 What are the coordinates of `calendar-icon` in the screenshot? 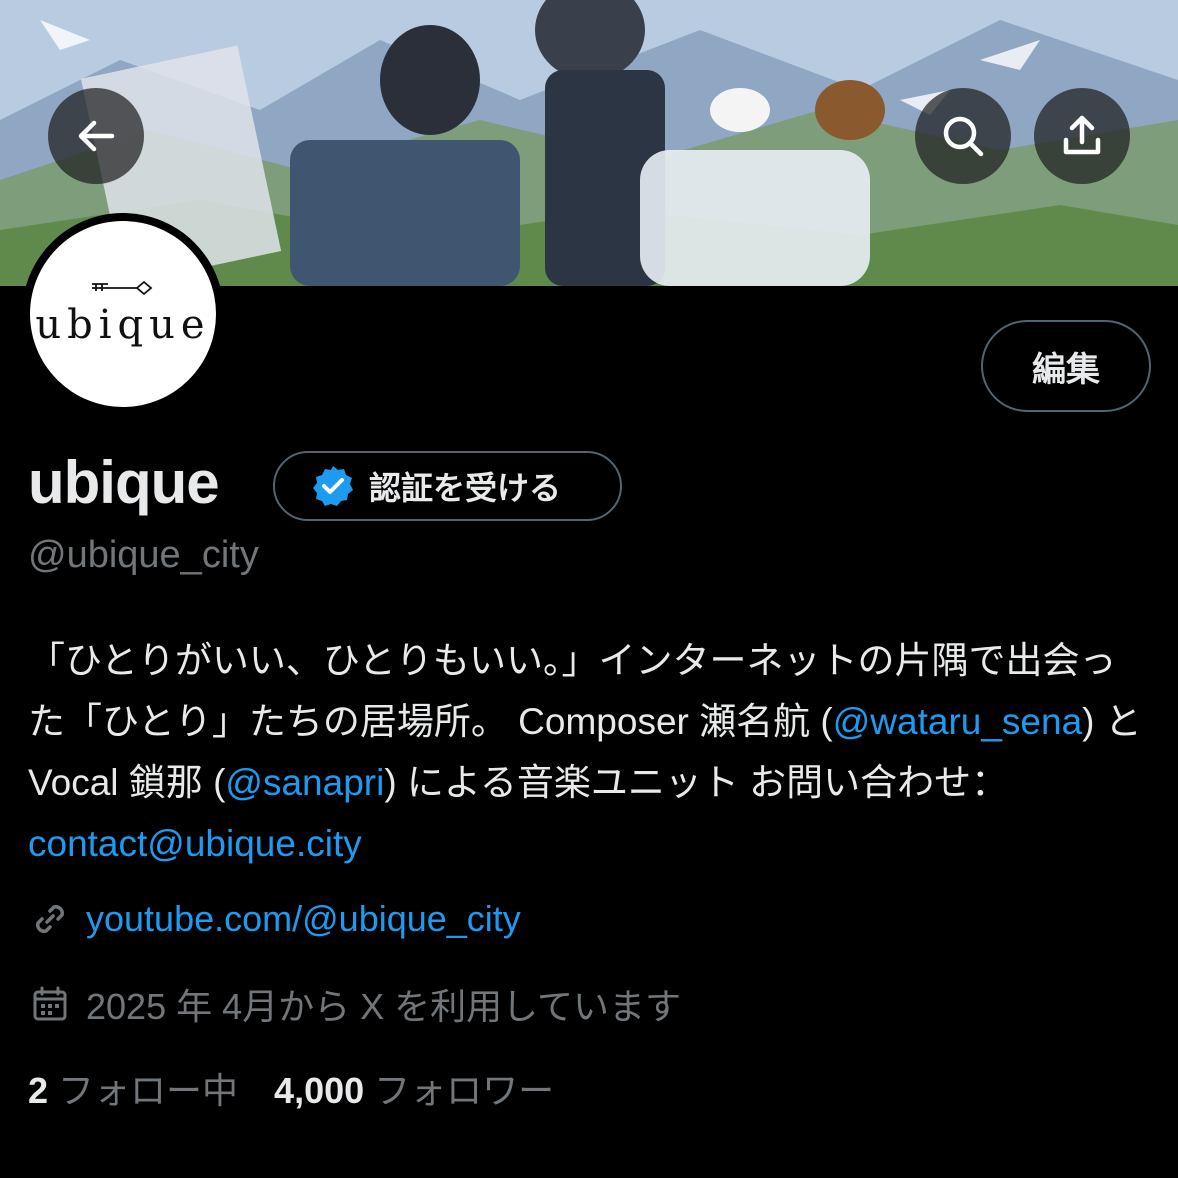 It's located at (50, 1003).